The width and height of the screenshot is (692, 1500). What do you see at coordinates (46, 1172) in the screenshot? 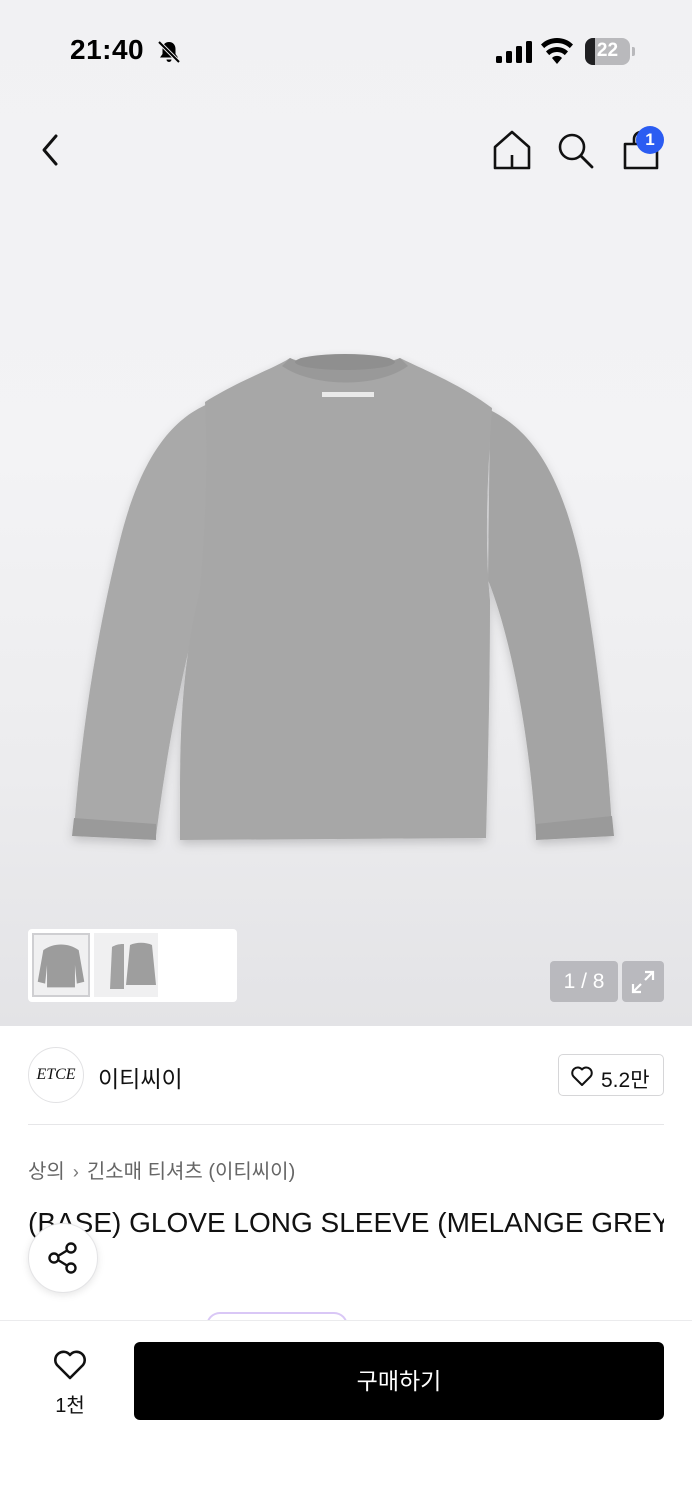
I see `breadcrumb-category: 상의` at bounding box center [46, 1172].